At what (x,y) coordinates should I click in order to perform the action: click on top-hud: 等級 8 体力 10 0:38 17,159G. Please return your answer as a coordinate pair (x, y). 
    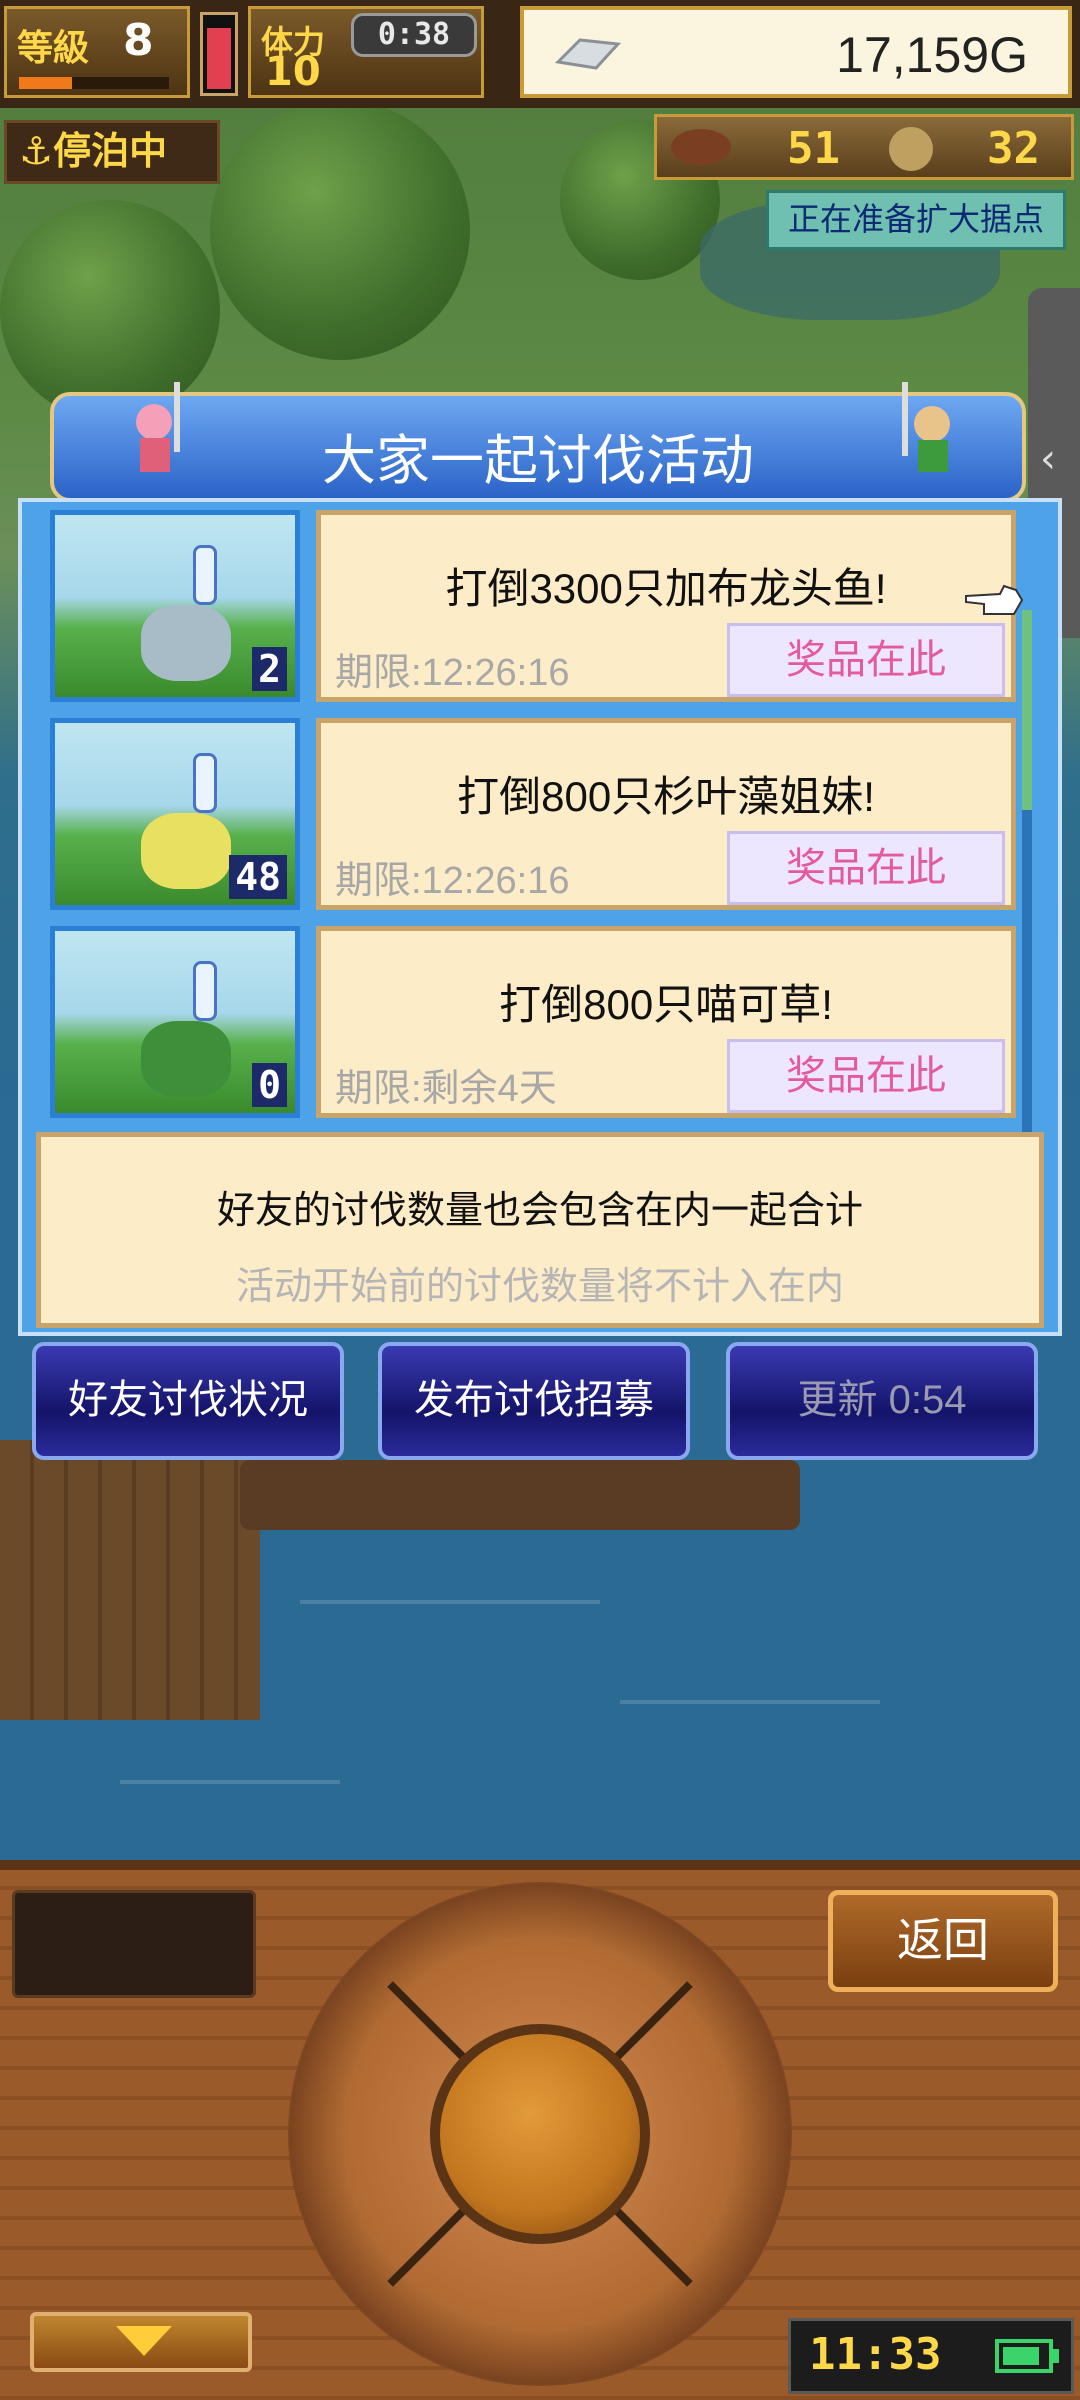
    Looking at the image, I should click on (540, 54).